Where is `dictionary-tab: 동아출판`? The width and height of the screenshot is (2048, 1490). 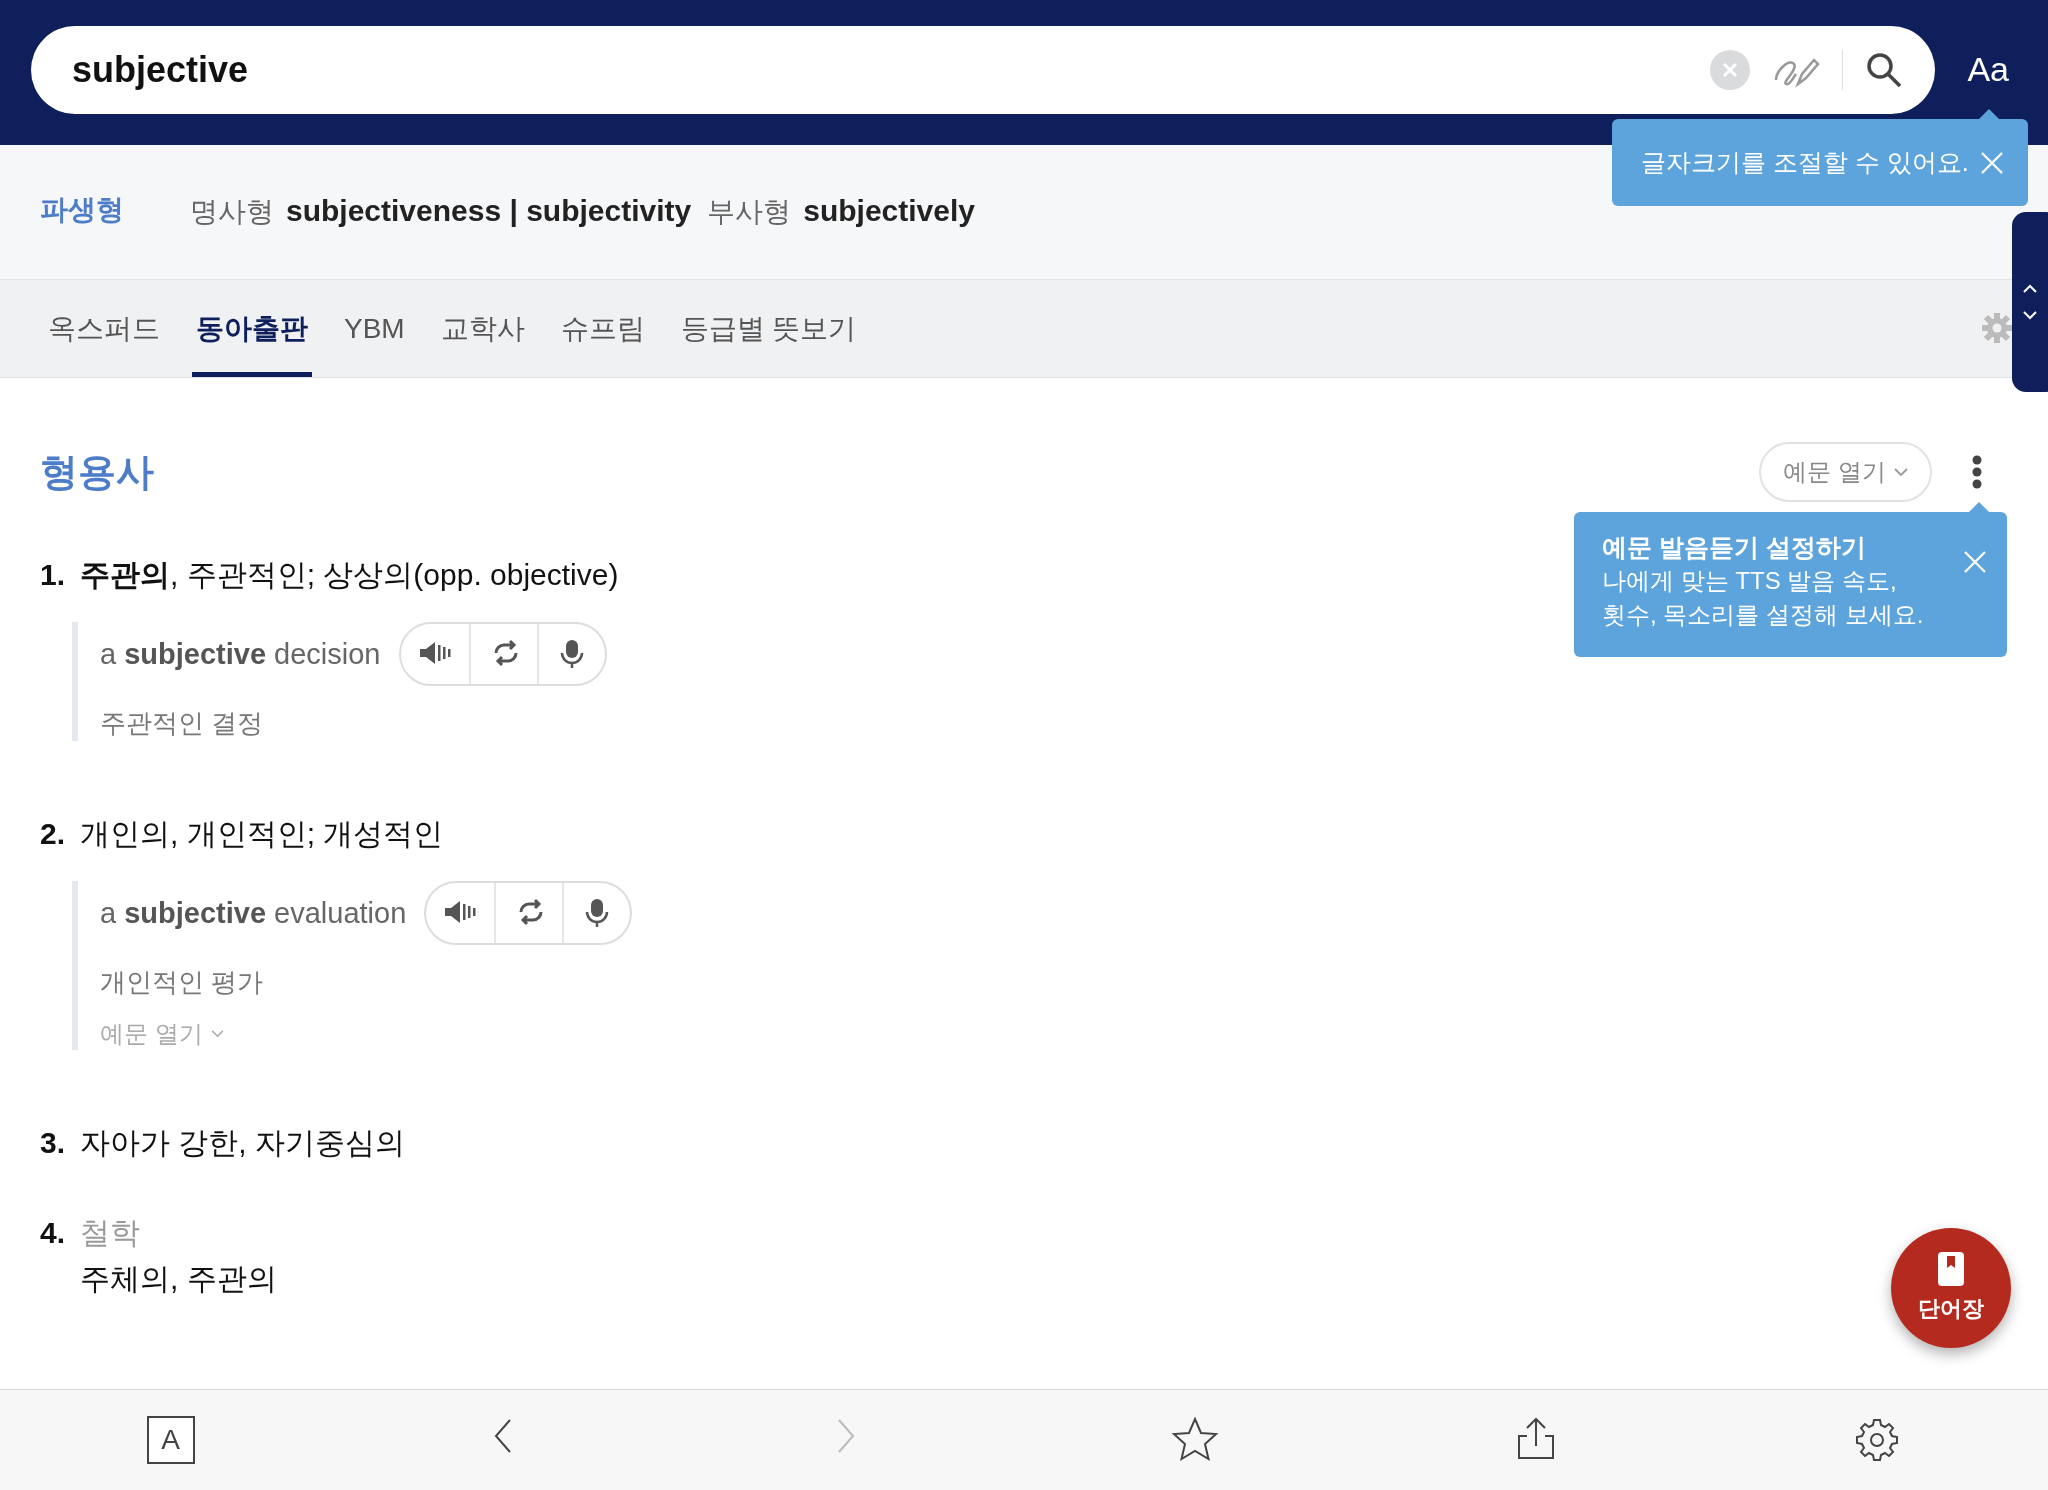 dictionary-tab: 동아출판 is located at coordinates (252, 328).